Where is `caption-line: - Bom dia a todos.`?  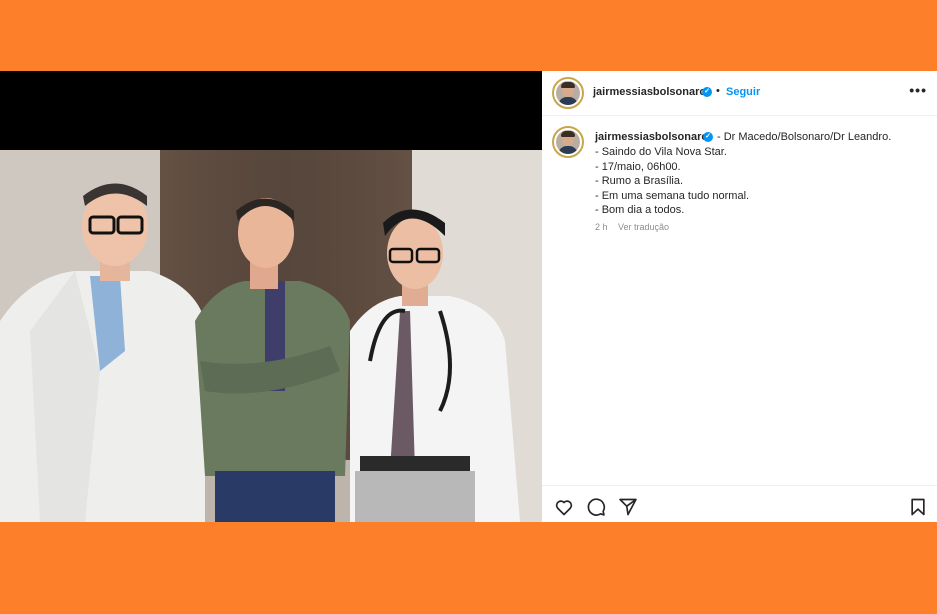 caption-line: - Bom dia a todos. is located at coordinates (640, 210).